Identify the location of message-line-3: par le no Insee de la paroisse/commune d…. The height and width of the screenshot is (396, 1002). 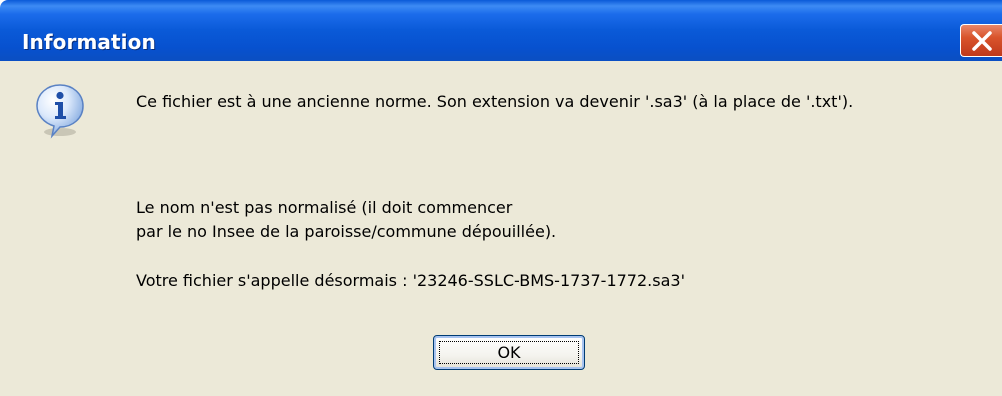
(346, 231).